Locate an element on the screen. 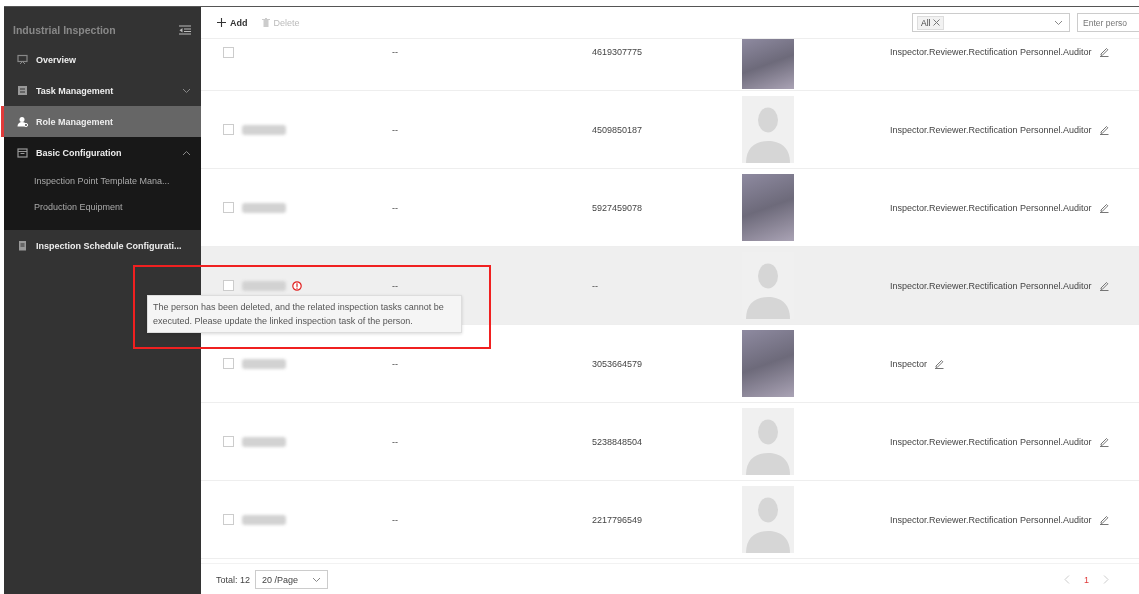  sidebar-item: Basic Configuration is located at coordinates (101, 152).